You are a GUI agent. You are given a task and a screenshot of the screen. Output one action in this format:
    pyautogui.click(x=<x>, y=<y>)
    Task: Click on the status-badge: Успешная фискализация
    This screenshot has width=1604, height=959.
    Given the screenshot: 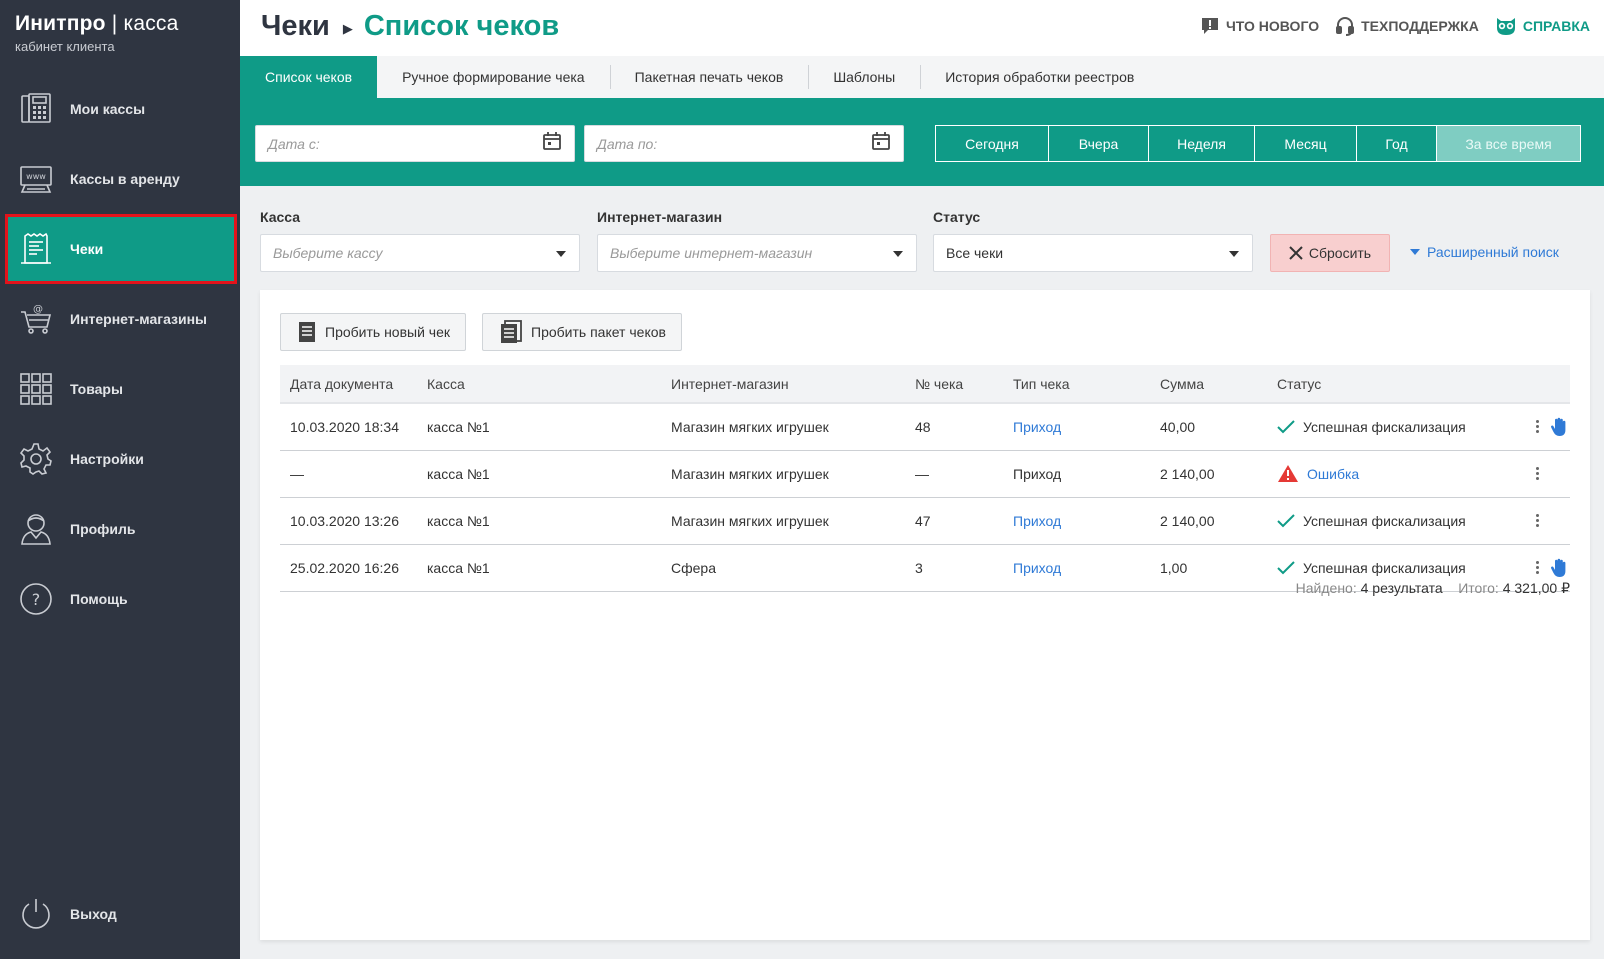 What is the action you would take?
    pyautogui.click(x=1387, y=568)
    